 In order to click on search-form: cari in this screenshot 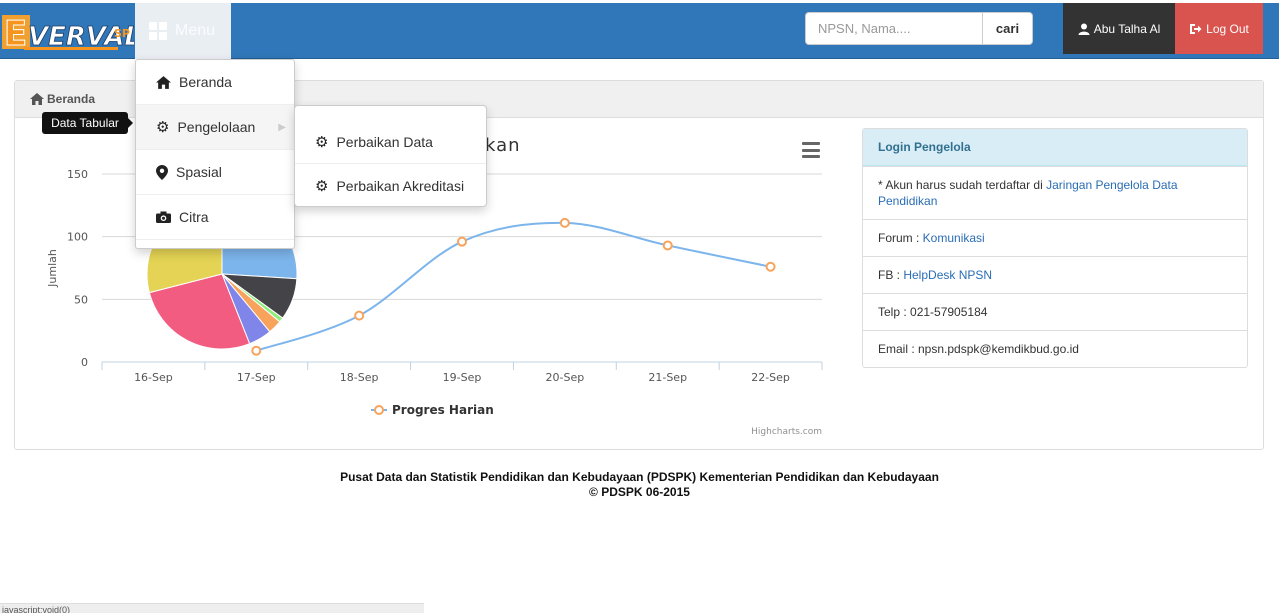, I will do `click(919, 28)`.